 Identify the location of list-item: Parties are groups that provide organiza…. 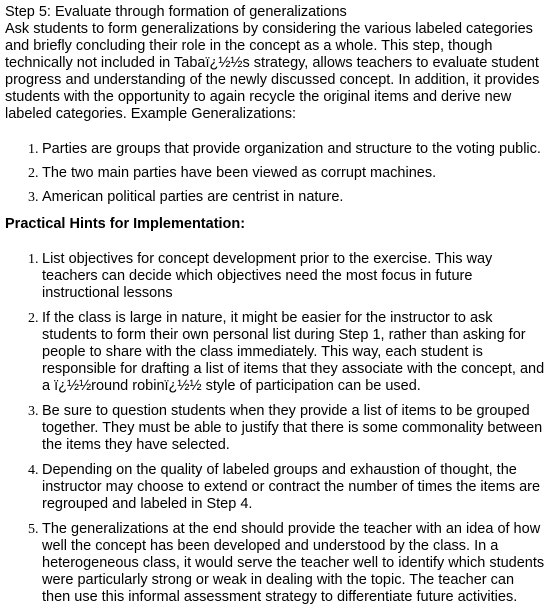
(294, 149).